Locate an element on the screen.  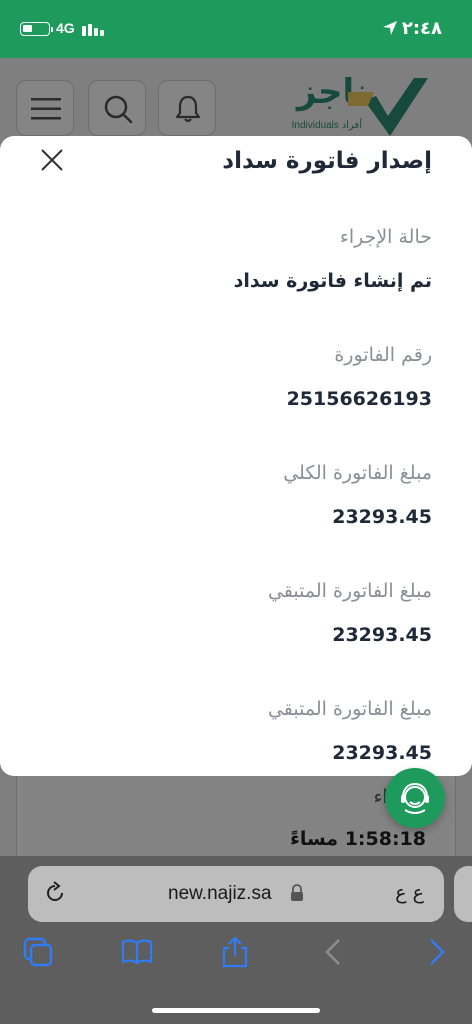
home-indicator is located at coordinates (236, 1010).